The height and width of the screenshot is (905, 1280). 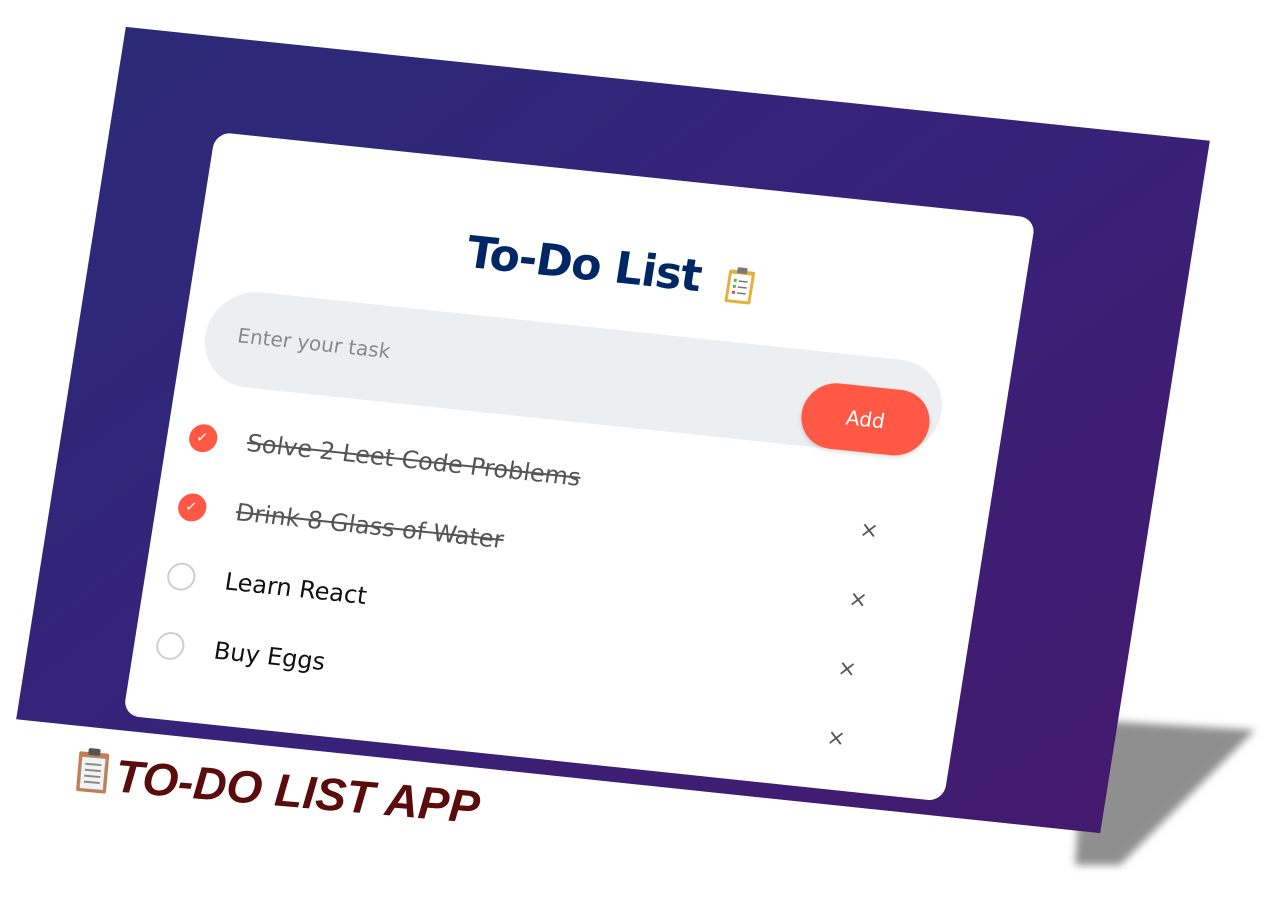 What do you see at coordinates (476, 360) in the screenshot?
I see `task-input` at bounding box center [476, 360].